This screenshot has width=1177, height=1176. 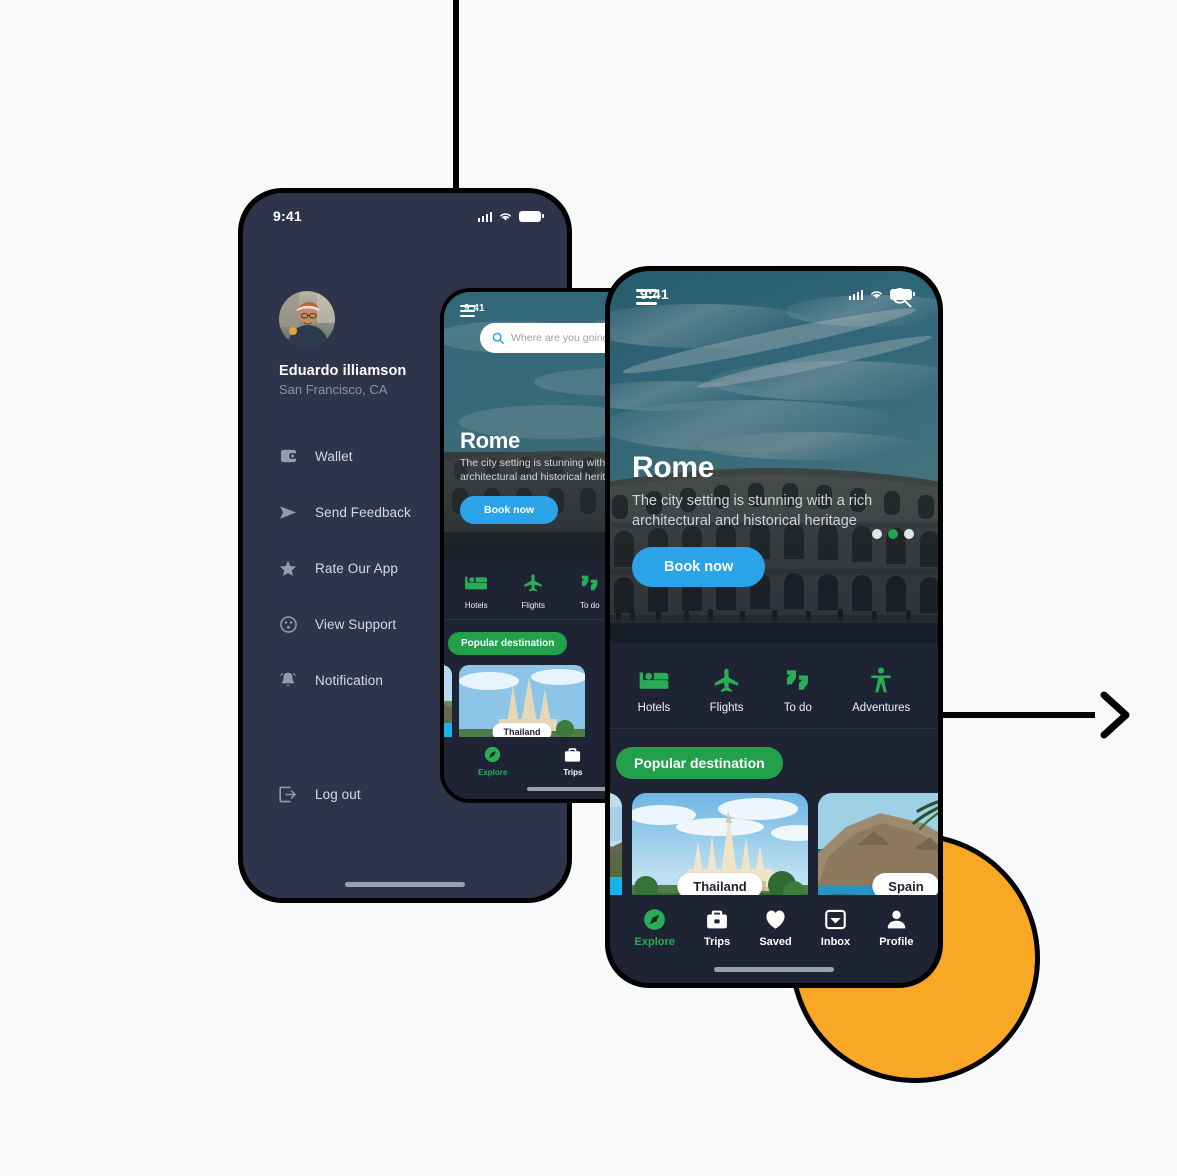 I want to click on logout-icon, so click(x=288, y=794).